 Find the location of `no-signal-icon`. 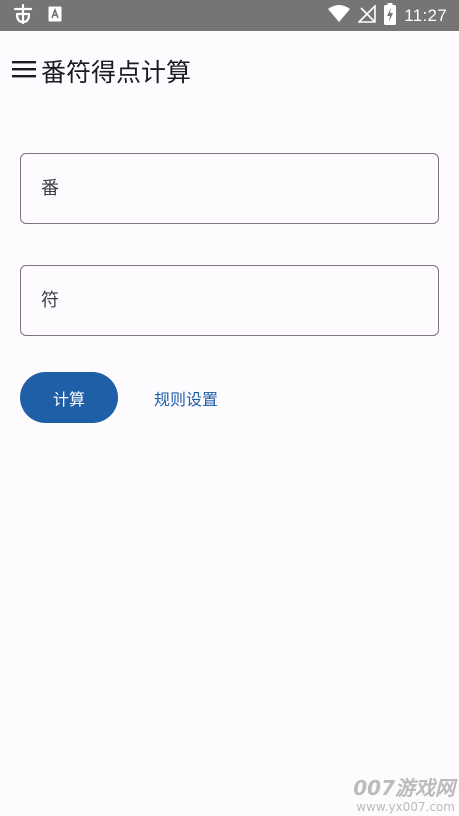

no-signal-icon is located at coordinates (367, 15).